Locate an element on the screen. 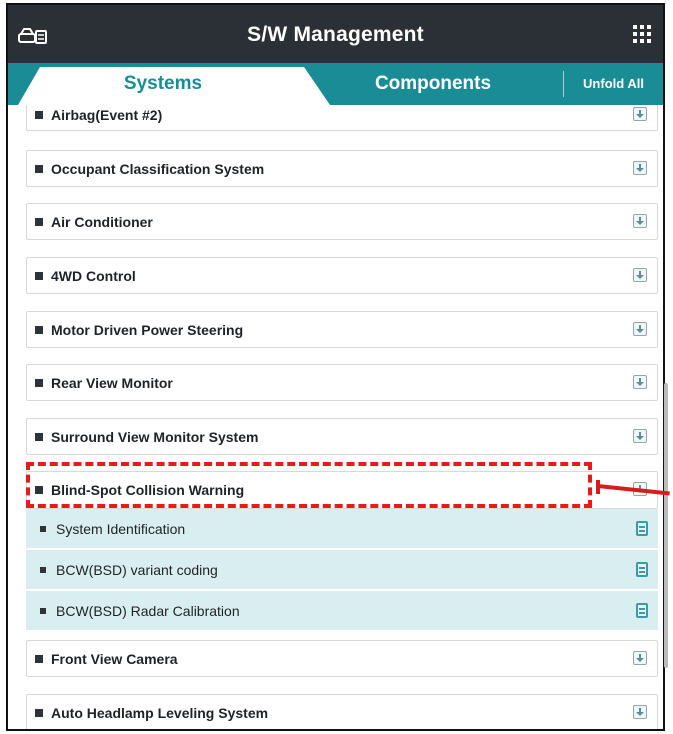 This screenshot has height=734, width=673. grid-menu-icon is located at coordinates (642, 34).